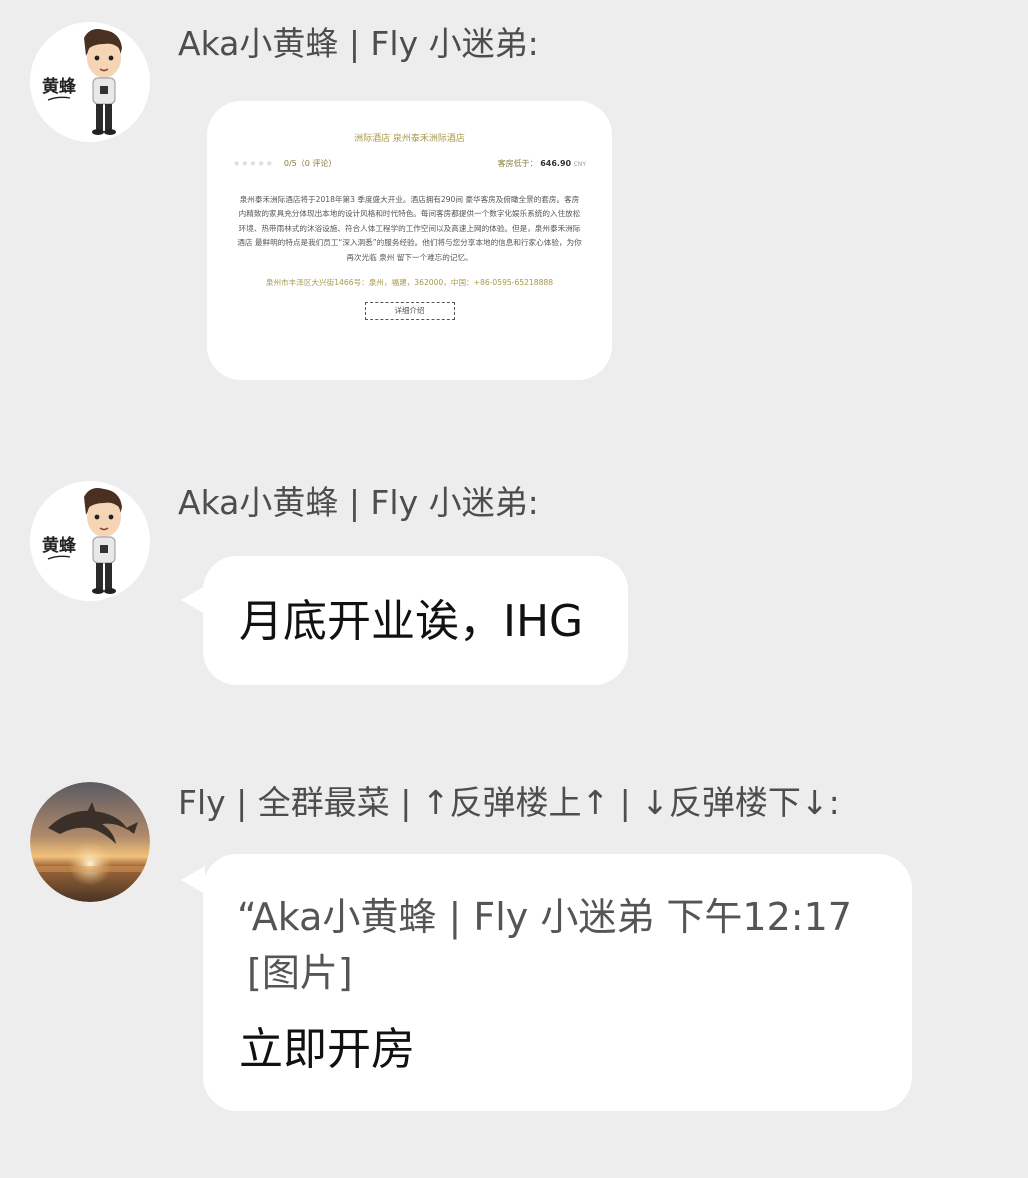 This screenshot has height=1178, width=1028. Describe the element at coordinates (579, 164) in the screenshot. I see `price-currency: CNY` at that location.